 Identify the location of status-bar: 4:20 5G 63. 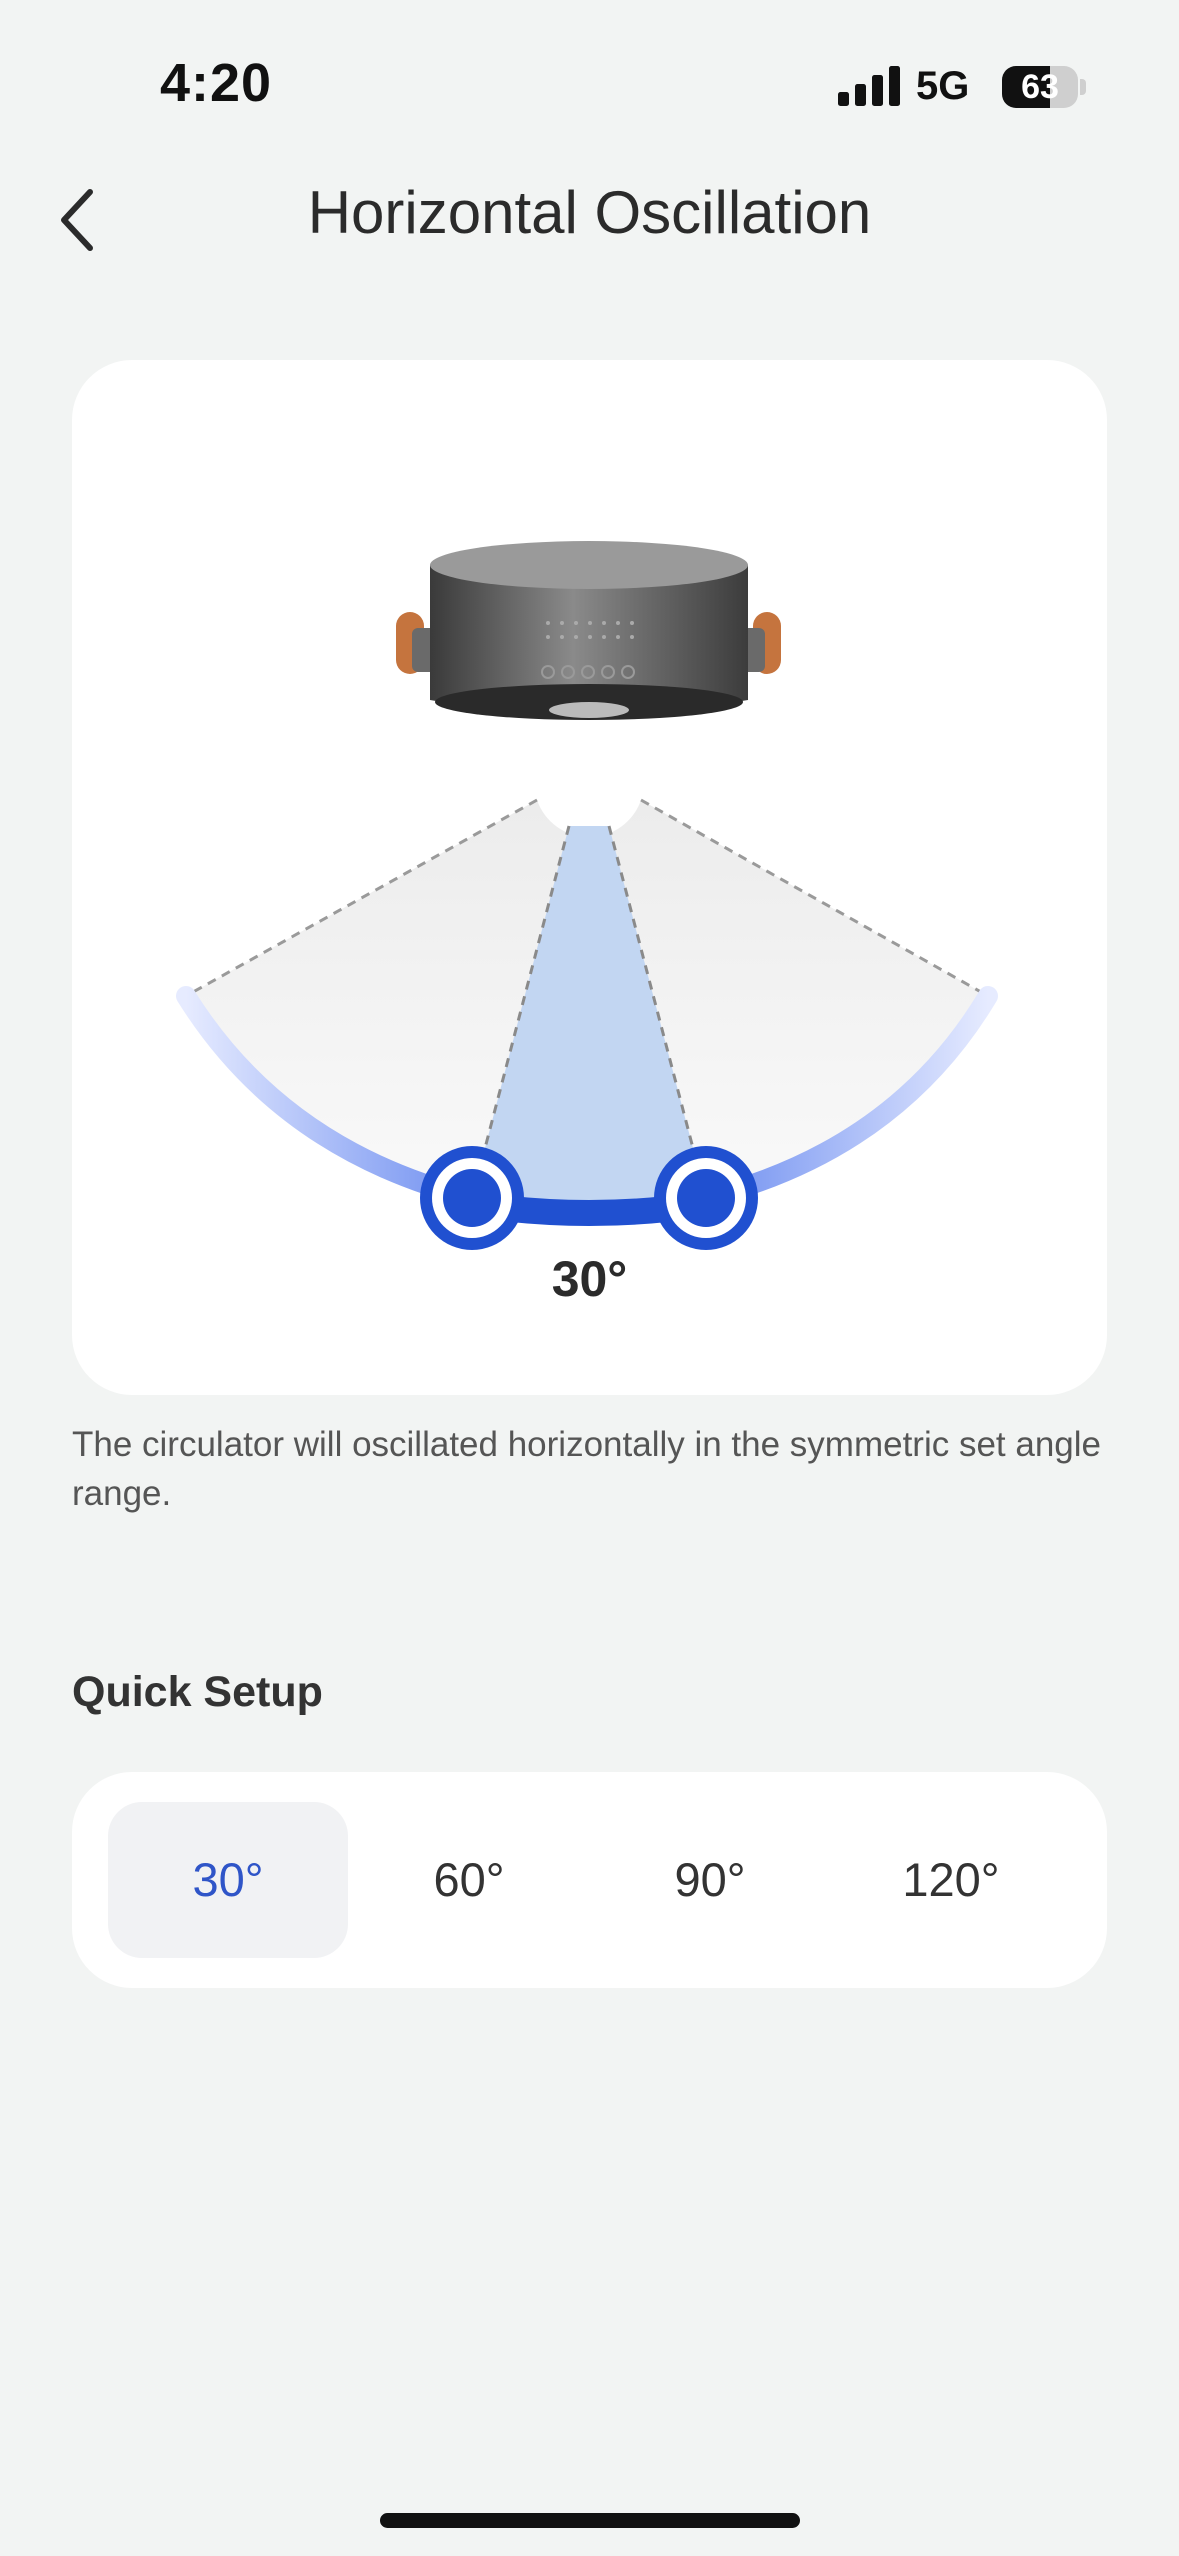
(589, 75).